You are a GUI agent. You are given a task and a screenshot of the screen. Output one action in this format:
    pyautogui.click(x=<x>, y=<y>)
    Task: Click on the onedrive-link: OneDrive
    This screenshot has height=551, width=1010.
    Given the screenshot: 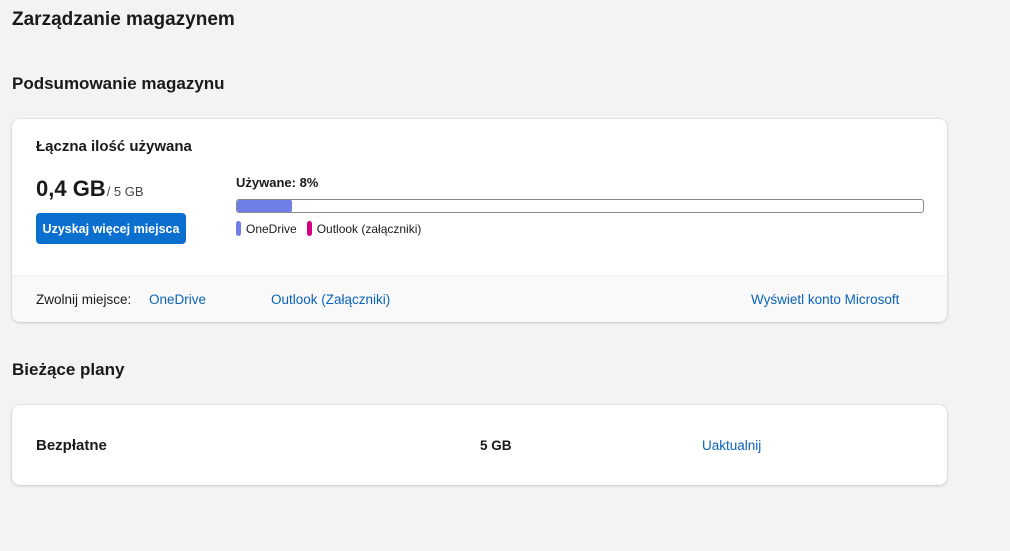 What is the action you would take?
    pyautogui.click(x=177, y=300)
    